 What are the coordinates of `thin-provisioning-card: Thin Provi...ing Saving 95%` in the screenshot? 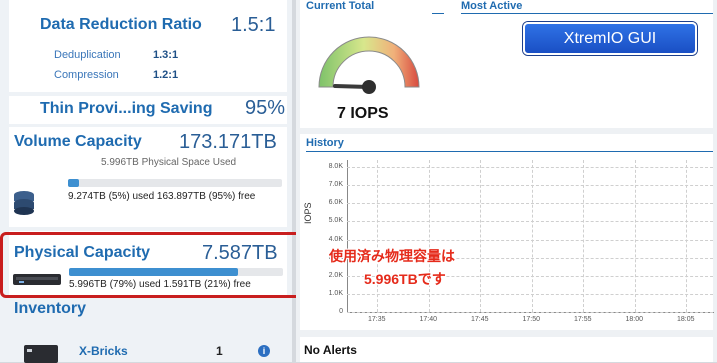 It's located at (148, 110).